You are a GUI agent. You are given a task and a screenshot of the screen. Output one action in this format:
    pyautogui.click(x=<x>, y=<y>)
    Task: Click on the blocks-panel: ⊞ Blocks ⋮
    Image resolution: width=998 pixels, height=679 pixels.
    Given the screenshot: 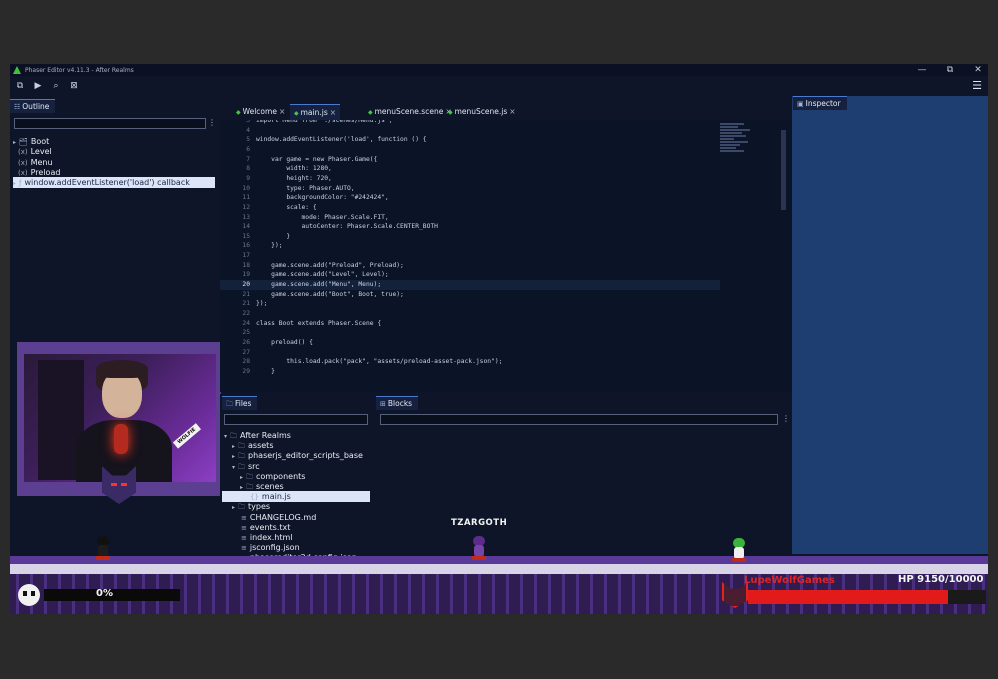 What is the action you would take?
    pyautogui.click(x=583, y=477)
    